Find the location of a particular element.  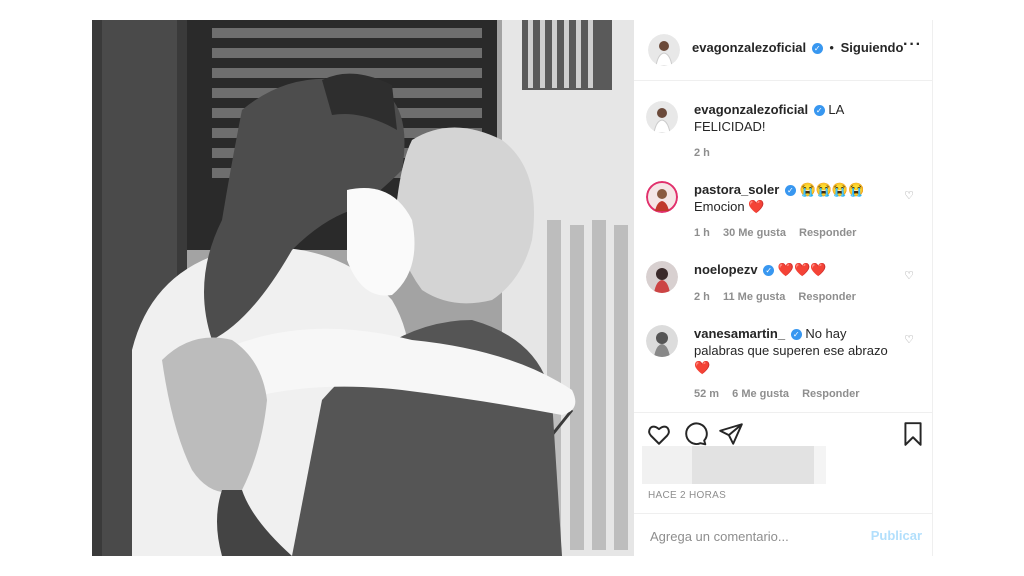

comment-meta: 2 h 11 Me gusta Responder is located at coordinates (780, 297).